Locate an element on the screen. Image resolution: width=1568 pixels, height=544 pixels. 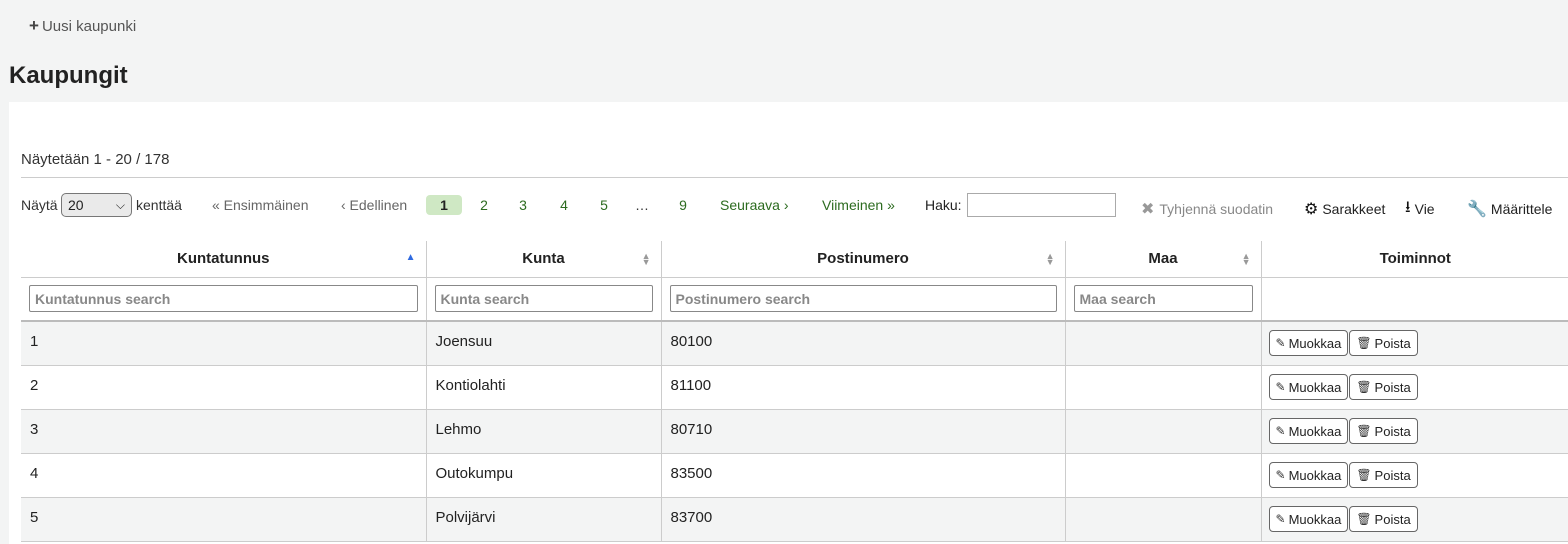
export-button: ⭳ Vie is located at coordinates (1420, 209).